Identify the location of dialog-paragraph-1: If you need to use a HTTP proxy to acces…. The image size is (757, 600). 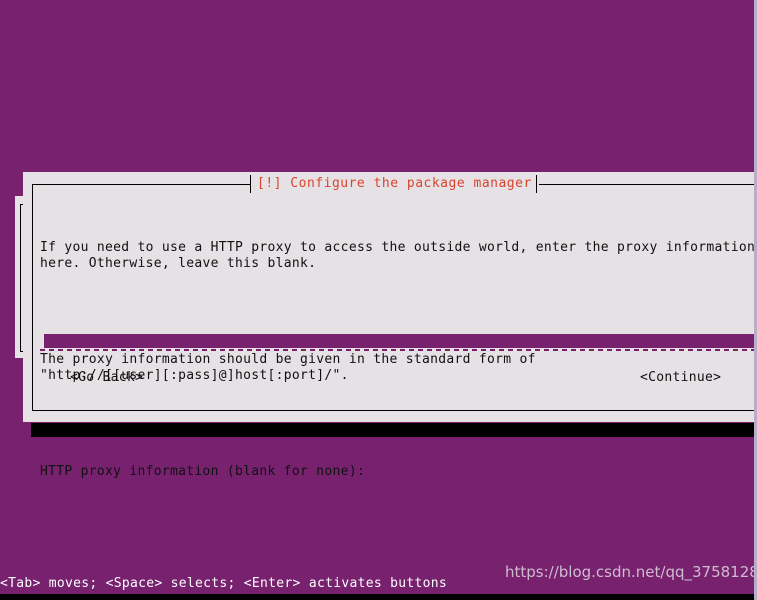
(398, 255).